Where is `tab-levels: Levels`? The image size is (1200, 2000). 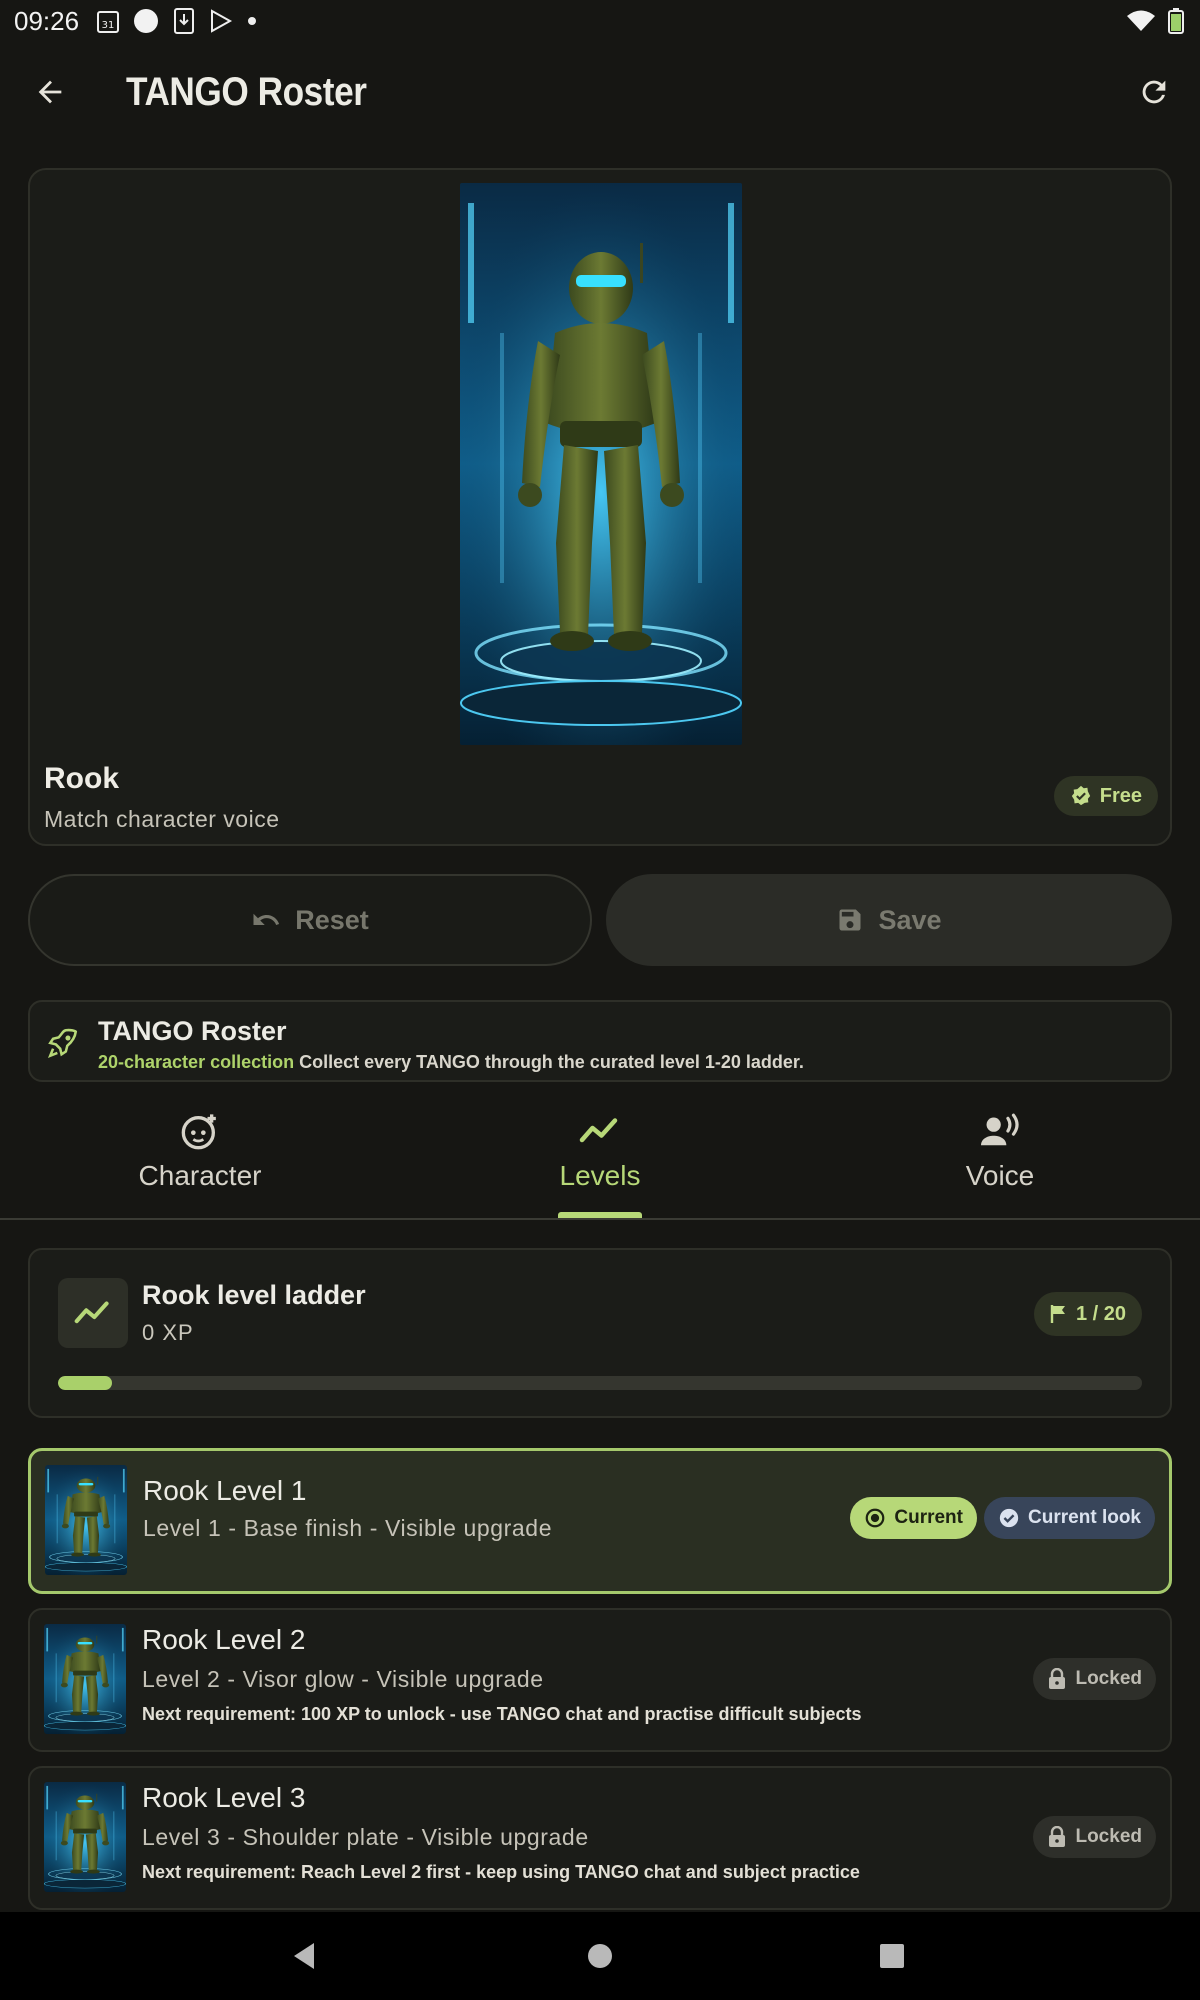
tab-levels: Levels is located at coordinates (600, 1159).